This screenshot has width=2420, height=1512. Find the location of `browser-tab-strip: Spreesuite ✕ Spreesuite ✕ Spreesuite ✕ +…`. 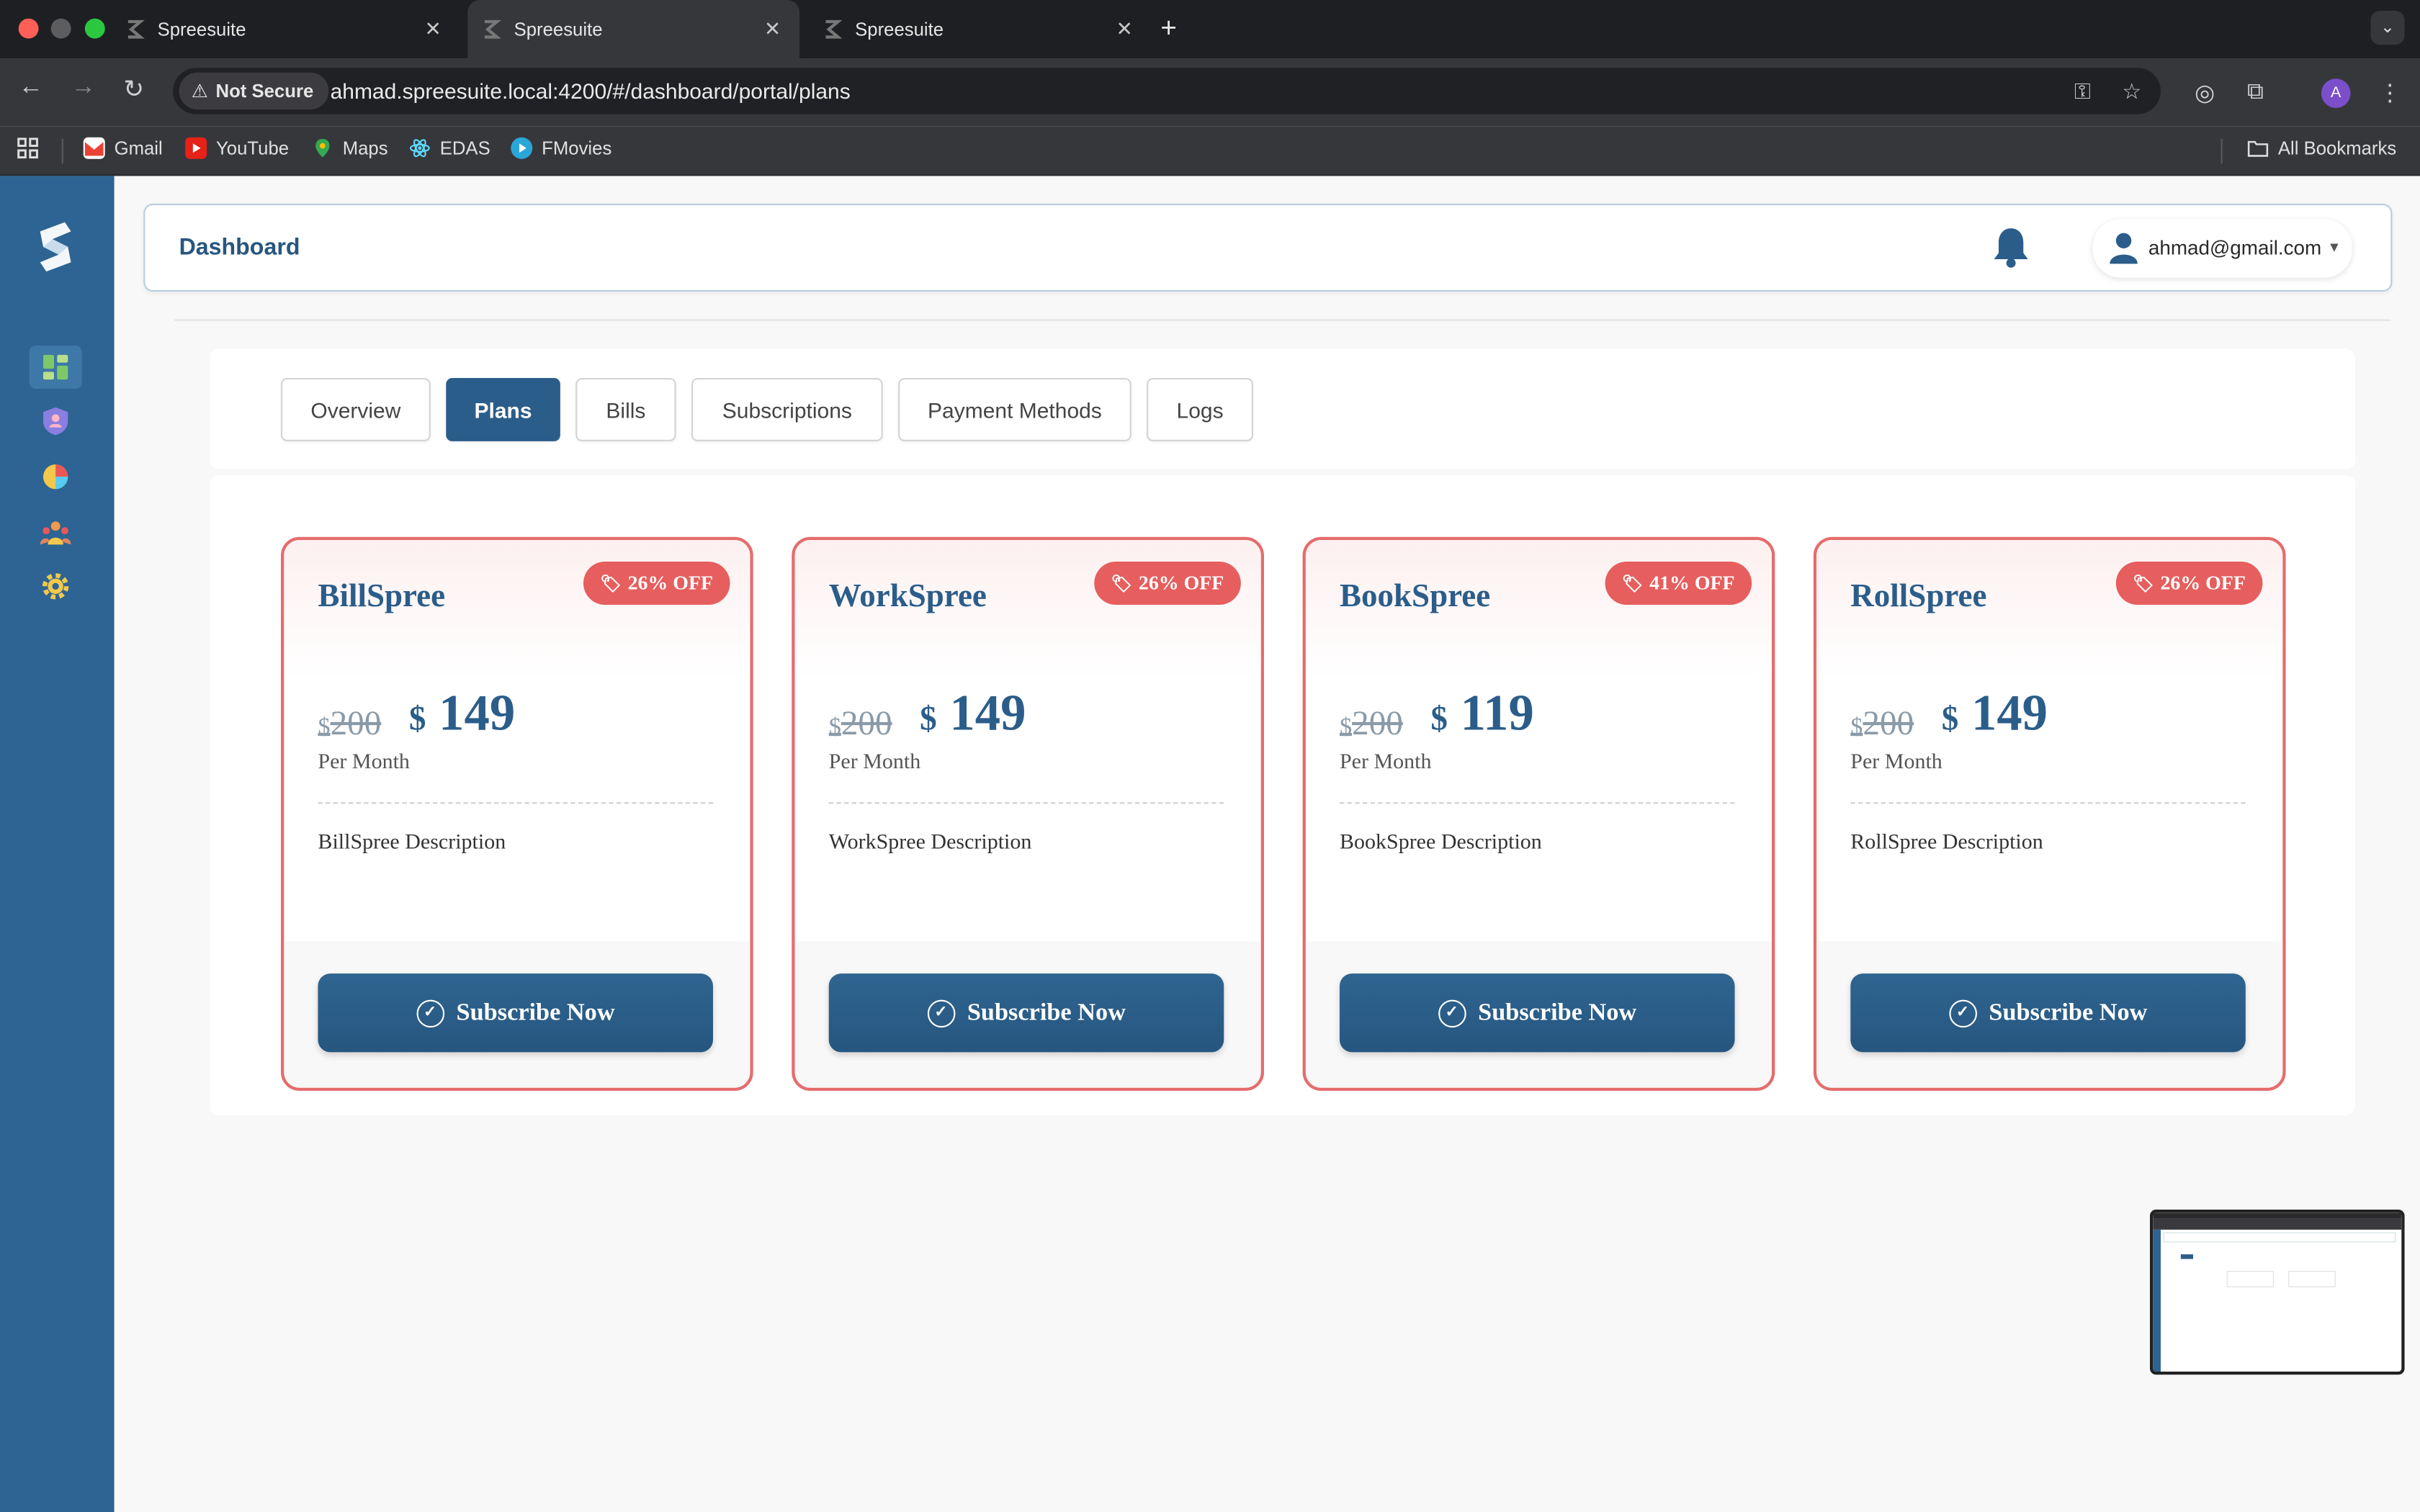

browser-tab-strip: Spreesuite ✕ Spreesuite ✕ Spreesuite ✕ +… is located at coordinates (1210, 29).